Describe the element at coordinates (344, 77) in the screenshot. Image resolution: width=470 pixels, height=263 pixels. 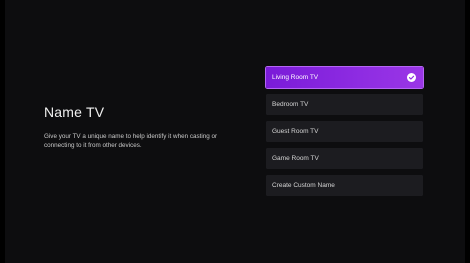
I see `option-living-room-tv: Living Room TV` at that location.